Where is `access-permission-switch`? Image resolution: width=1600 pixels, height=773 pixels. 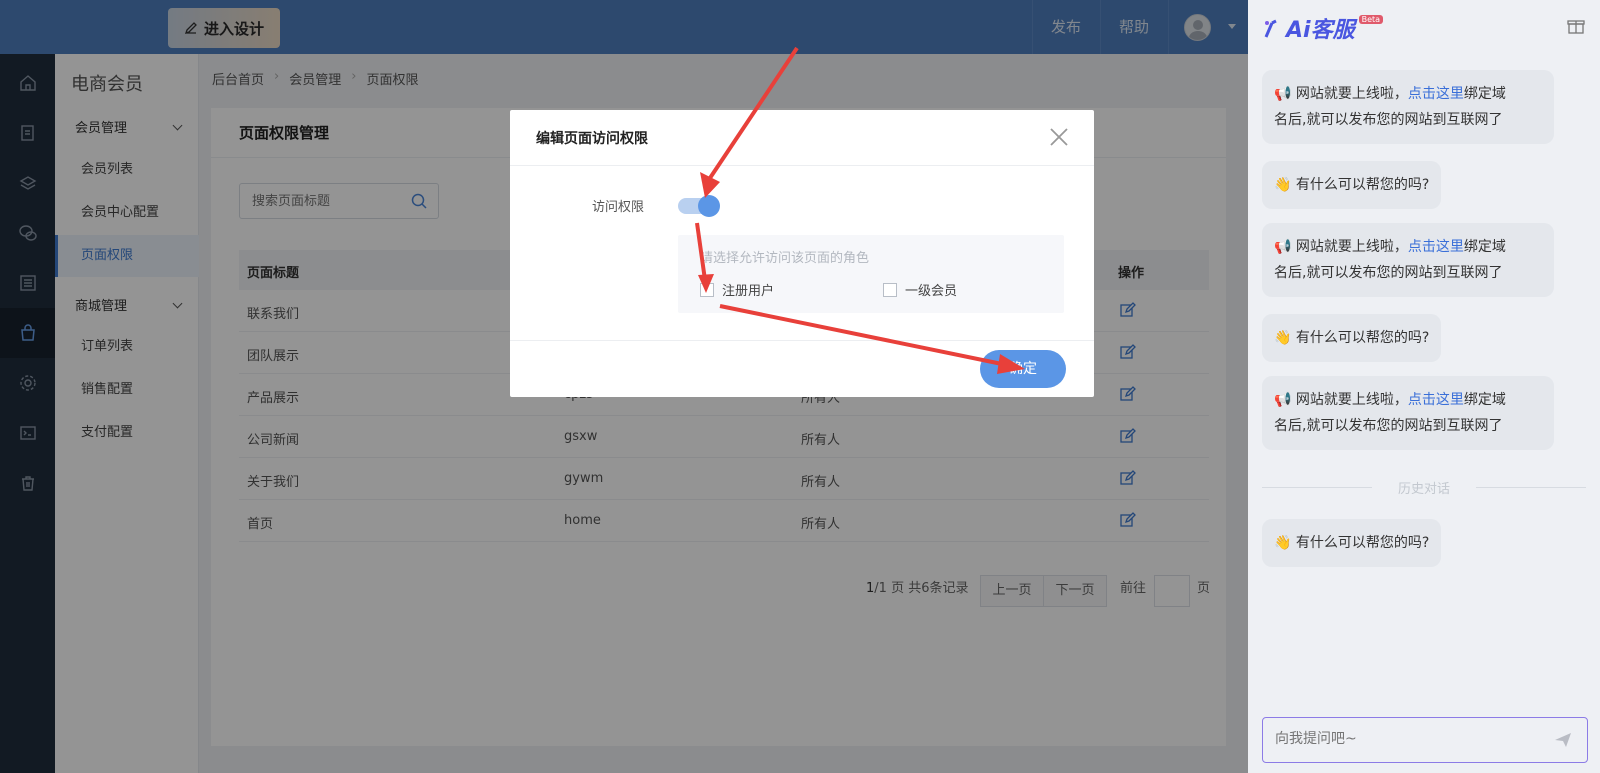 access-permission-switch is located at coordinates (699, 206).